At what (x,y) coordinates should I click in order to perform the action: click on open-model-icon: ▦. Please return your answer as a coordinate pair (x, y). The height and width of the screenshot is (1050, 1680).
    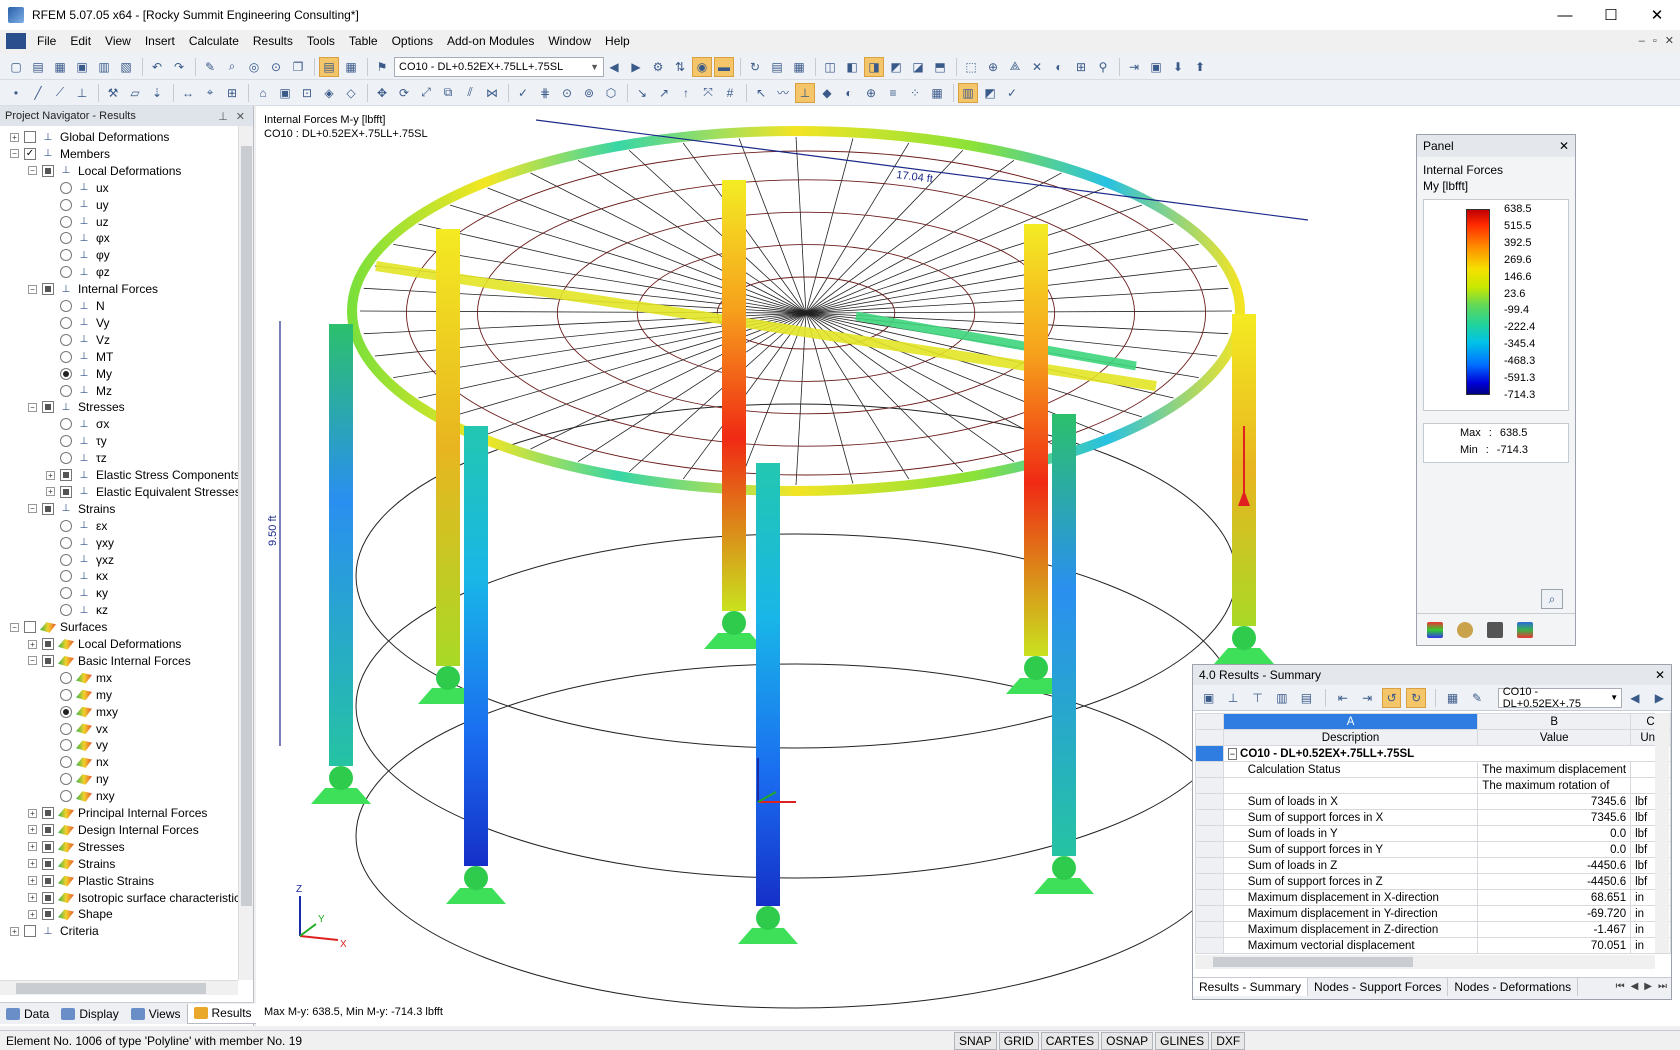
    Looking at the image, I should click on (60, 67).